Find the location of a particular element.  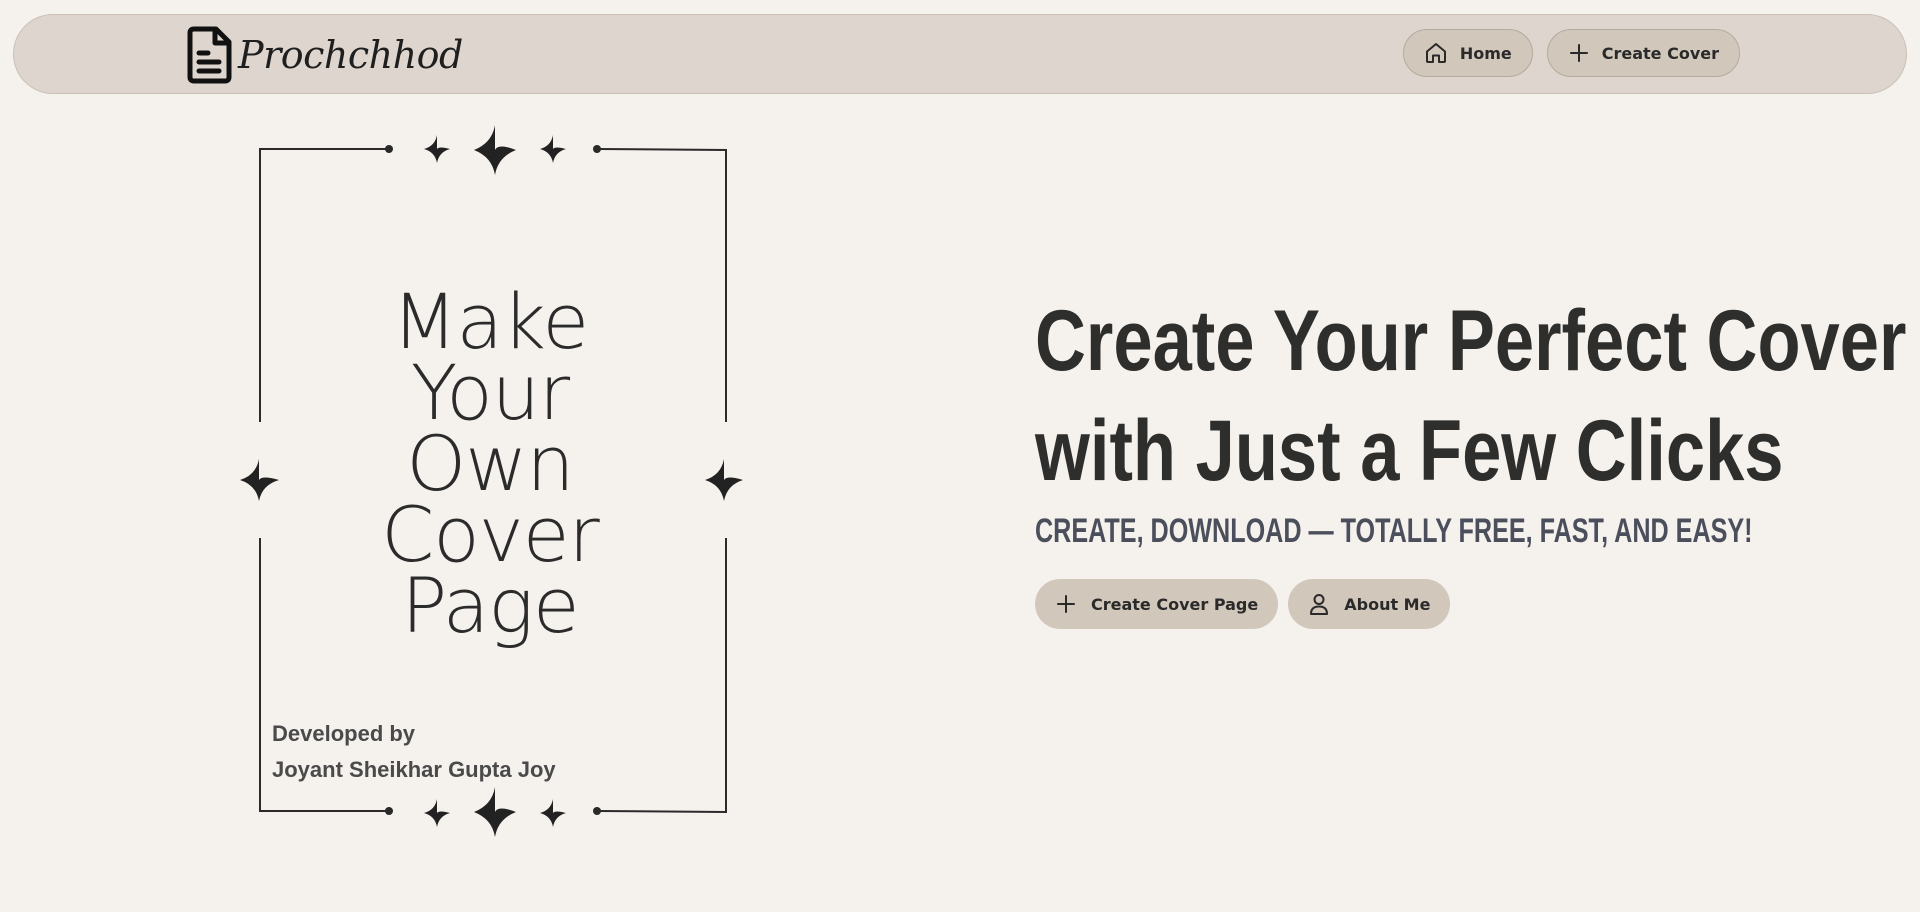

home-button: Home is located at coordinates (1467, 53).